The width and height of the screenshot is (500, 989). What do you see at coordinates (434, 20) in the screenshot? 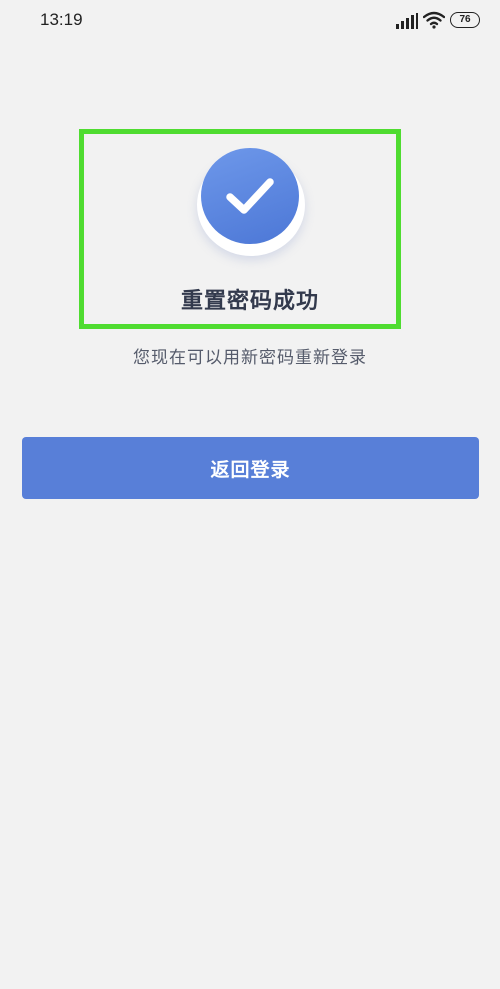
I see `wifi-icon` at bounding box center [434, 20].